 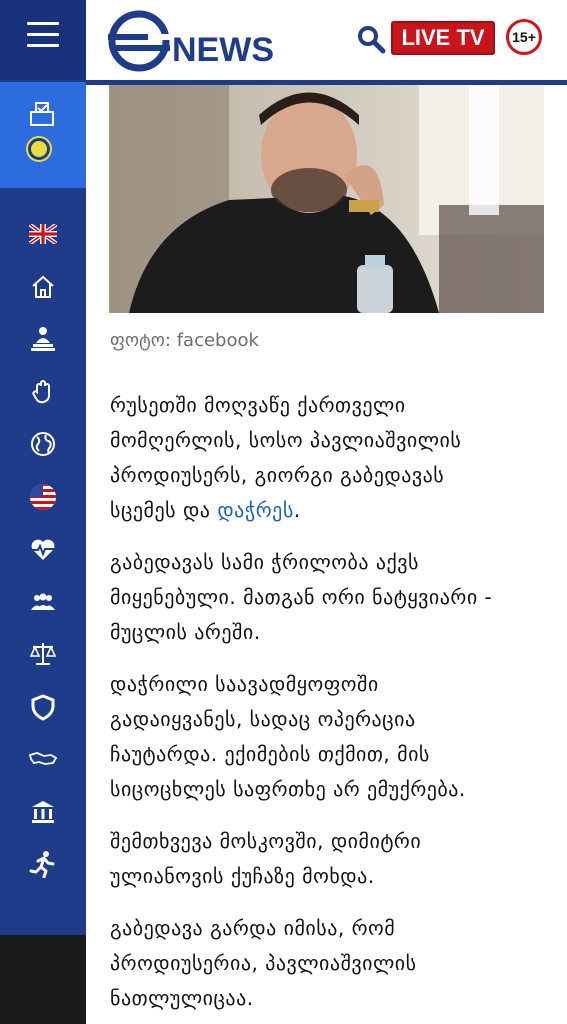 I want to click on bank-icon, so click(x=43, y=812).